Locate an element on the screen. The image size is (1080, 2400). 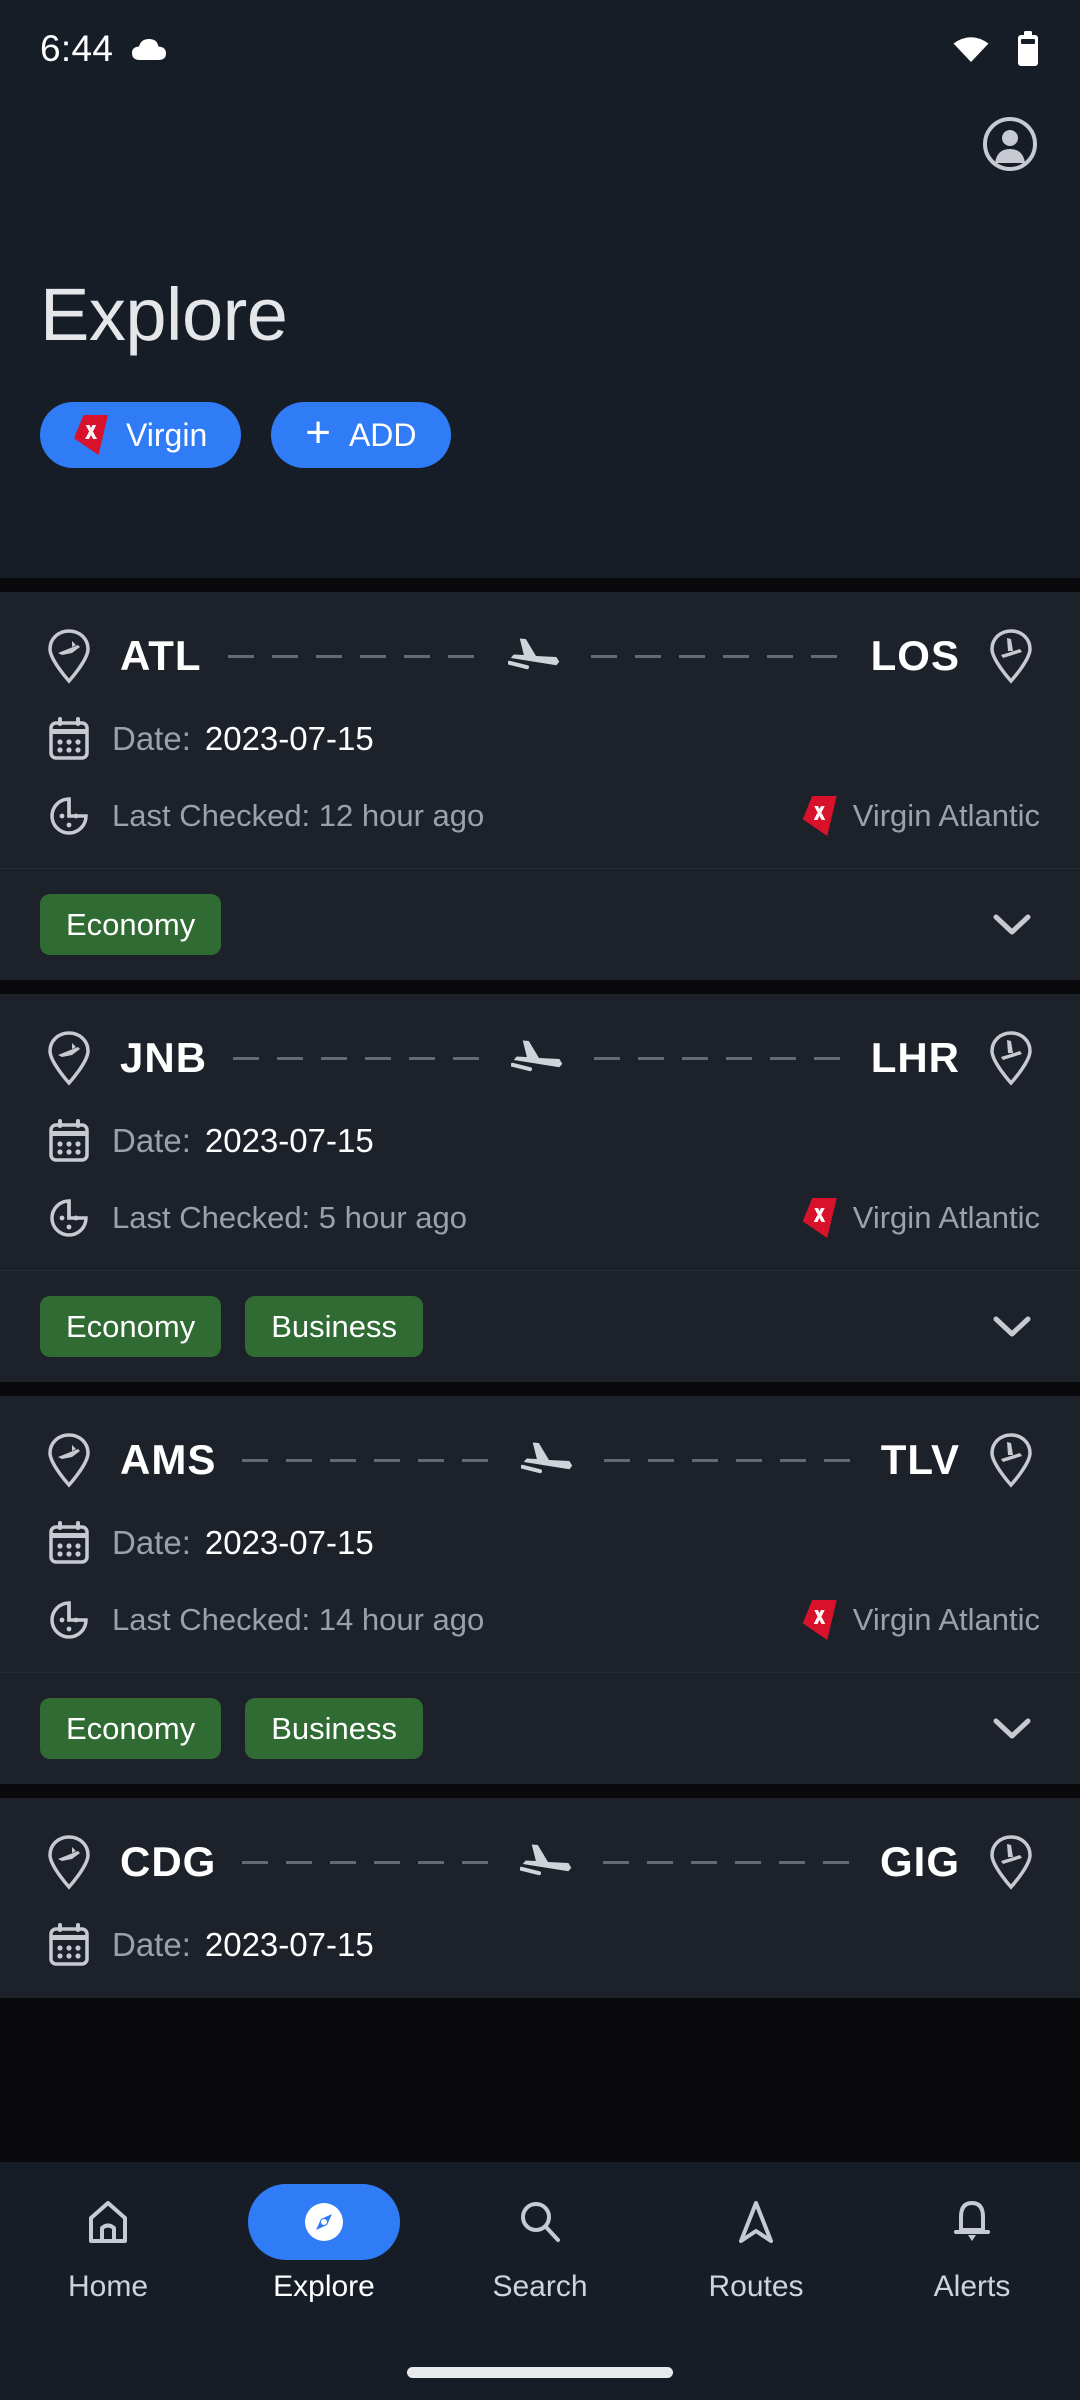
account-button is located at coordinates (1010, 144).